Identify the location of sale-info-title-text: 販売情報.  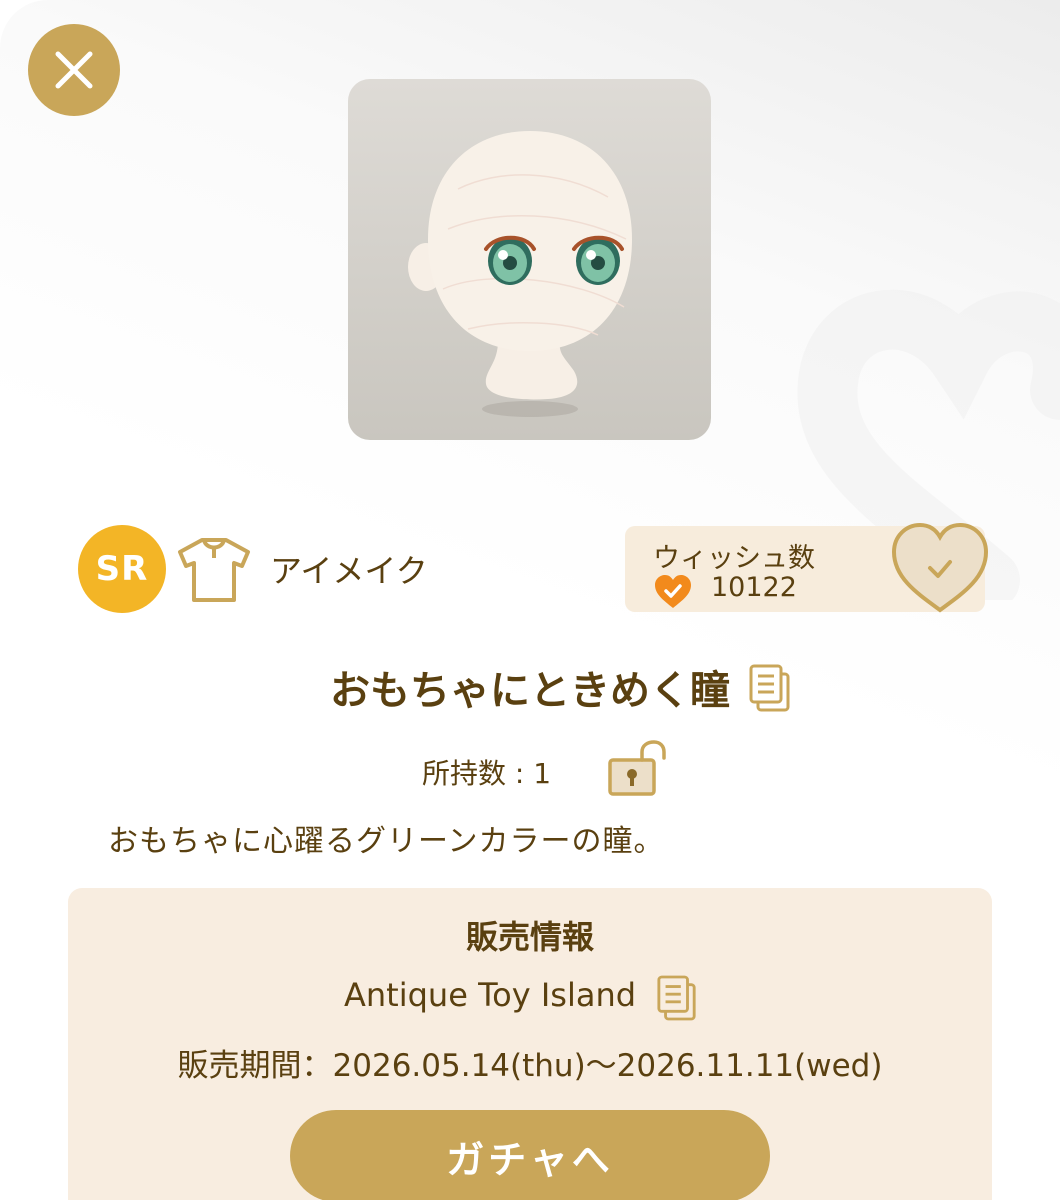
(529, 937).